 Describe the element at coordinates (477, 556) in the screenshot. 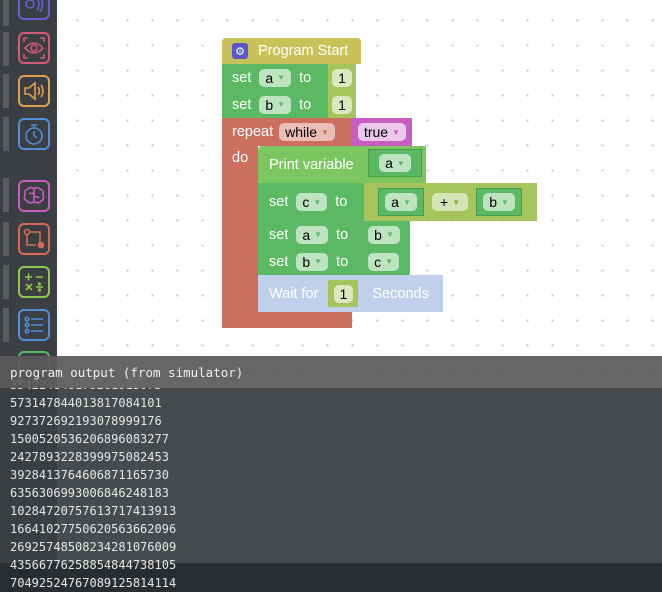

I see `horizontal-scrollbar` at that location.